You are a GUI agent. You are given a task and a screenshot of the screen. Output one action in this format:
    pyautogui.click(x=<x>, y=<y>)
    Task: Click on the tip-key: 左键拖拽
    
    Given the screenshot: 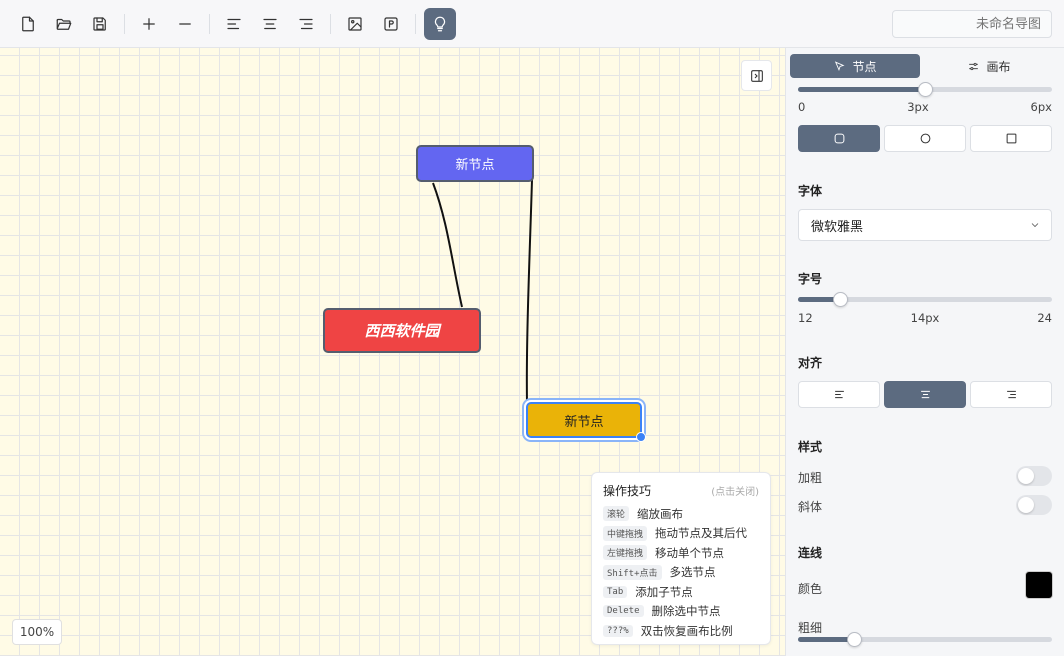 What is the action you would take?
    pyautogui.click(x=625, y=553)
    